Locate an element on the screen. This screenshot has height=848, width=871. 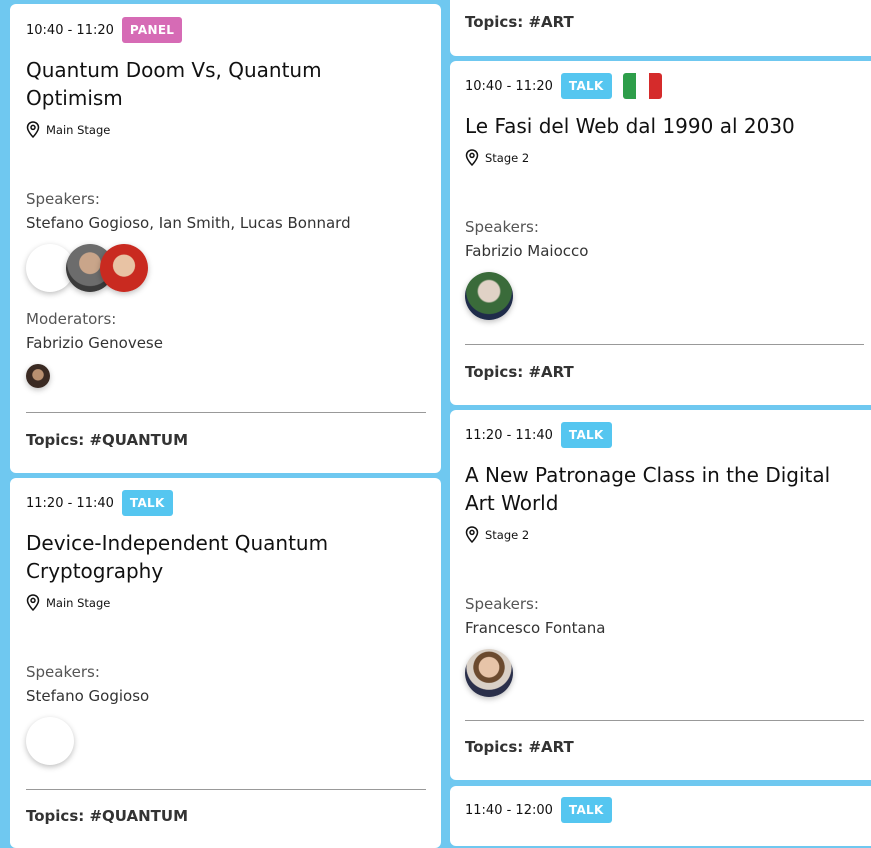
session-title-line: A New Patronage Class in the Digital is located at coordinates (648, 475).